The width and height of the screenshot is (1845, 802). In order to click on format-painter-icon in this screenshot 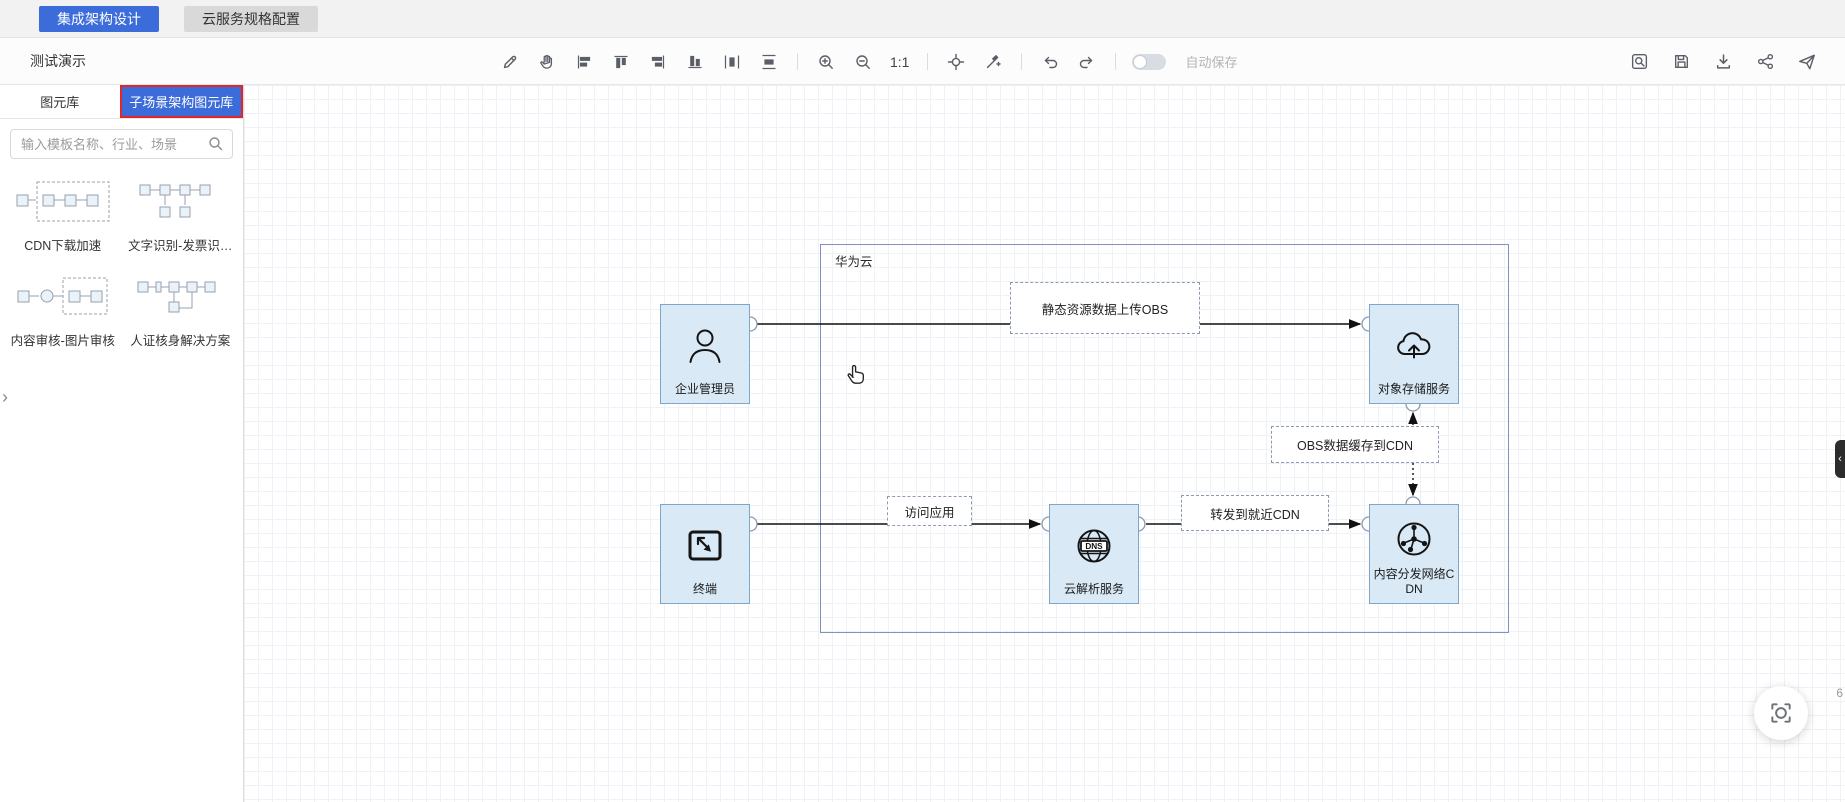, I will do `click(993, 62)`.